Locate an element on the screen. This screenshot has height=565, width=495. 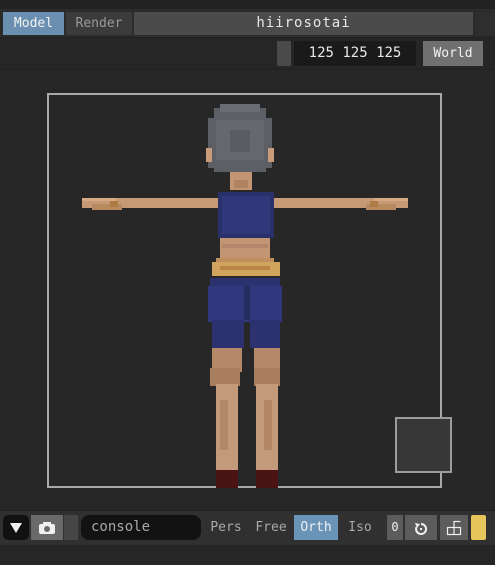
size-toolbar is located at coordinates (247, 53).